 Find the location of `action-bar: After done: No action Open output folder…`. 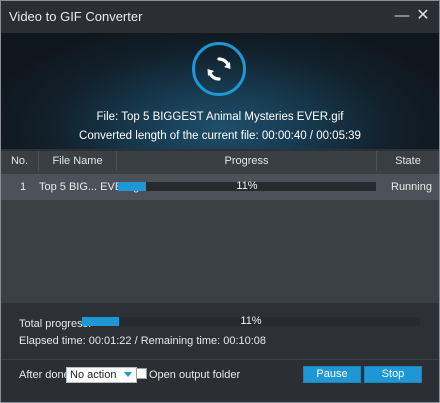

action-bar: After done: No action Open output folder… is located at coordinates (220, 380).